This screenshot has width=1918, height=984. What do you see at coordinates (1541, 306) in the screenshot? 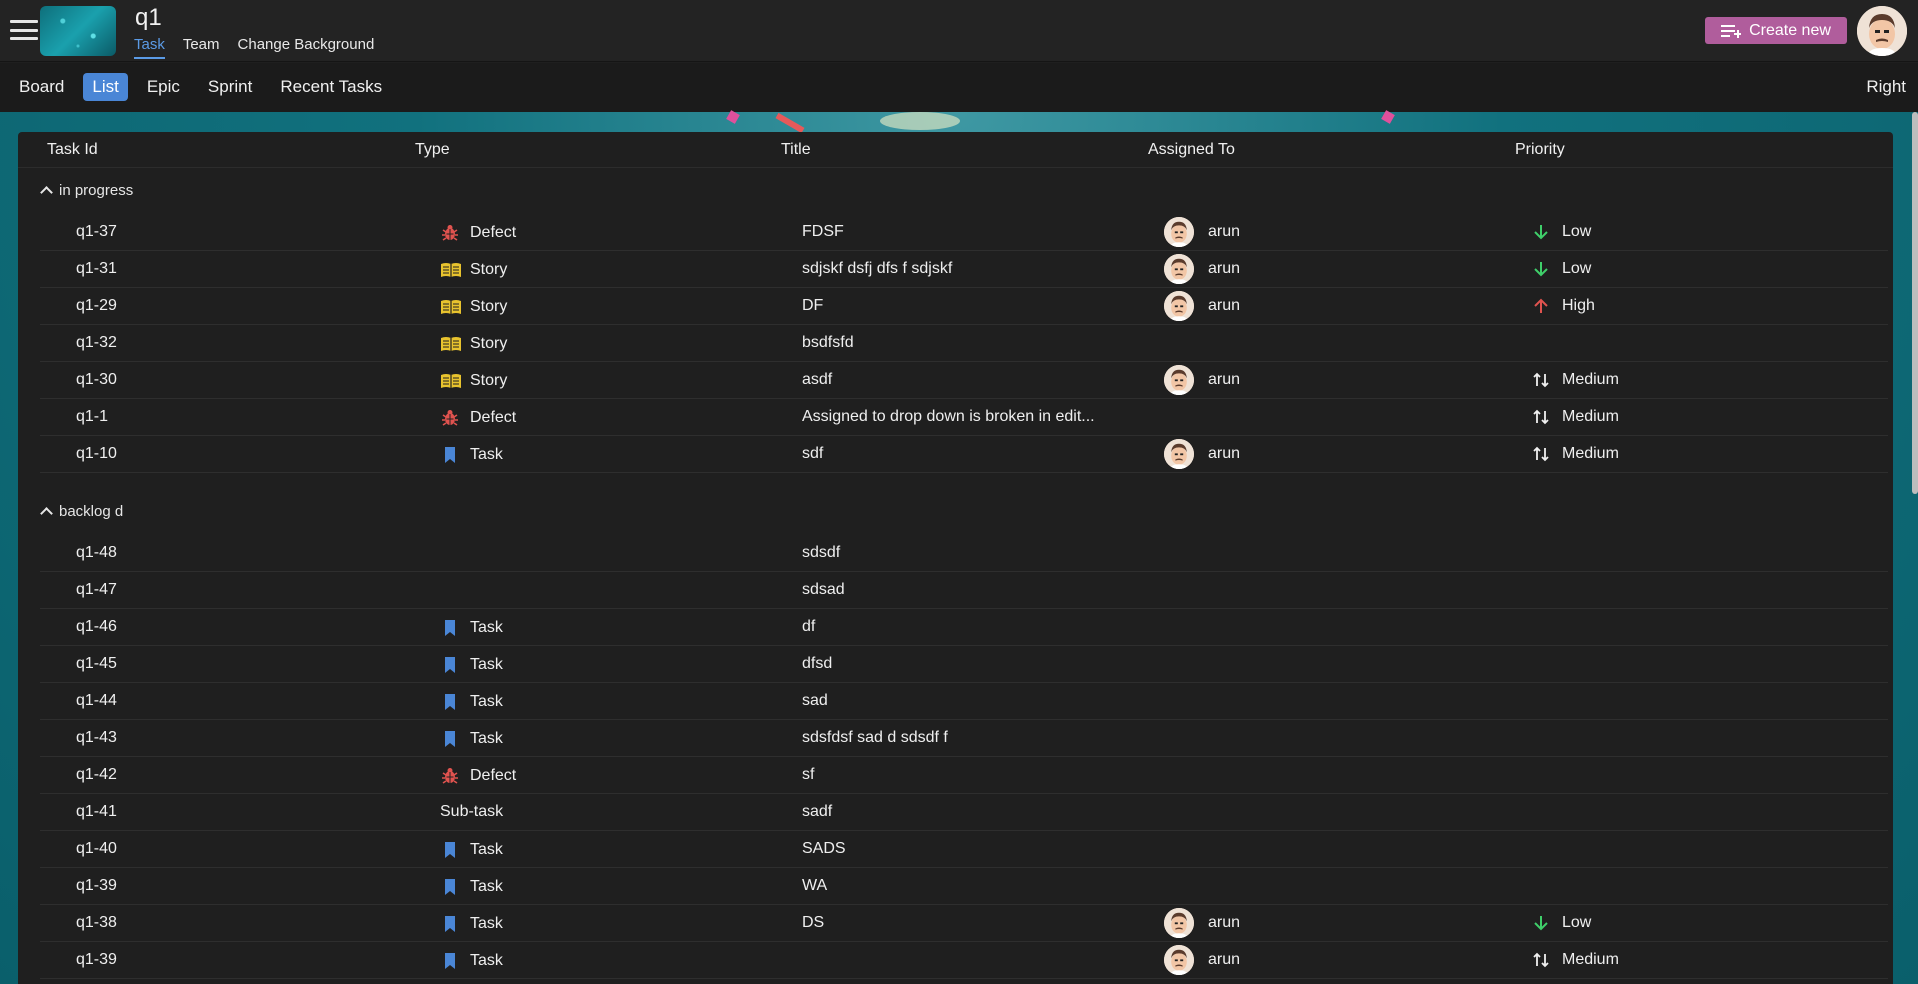
I see `arrow-up-icon` at bounding box center [1541, 306].